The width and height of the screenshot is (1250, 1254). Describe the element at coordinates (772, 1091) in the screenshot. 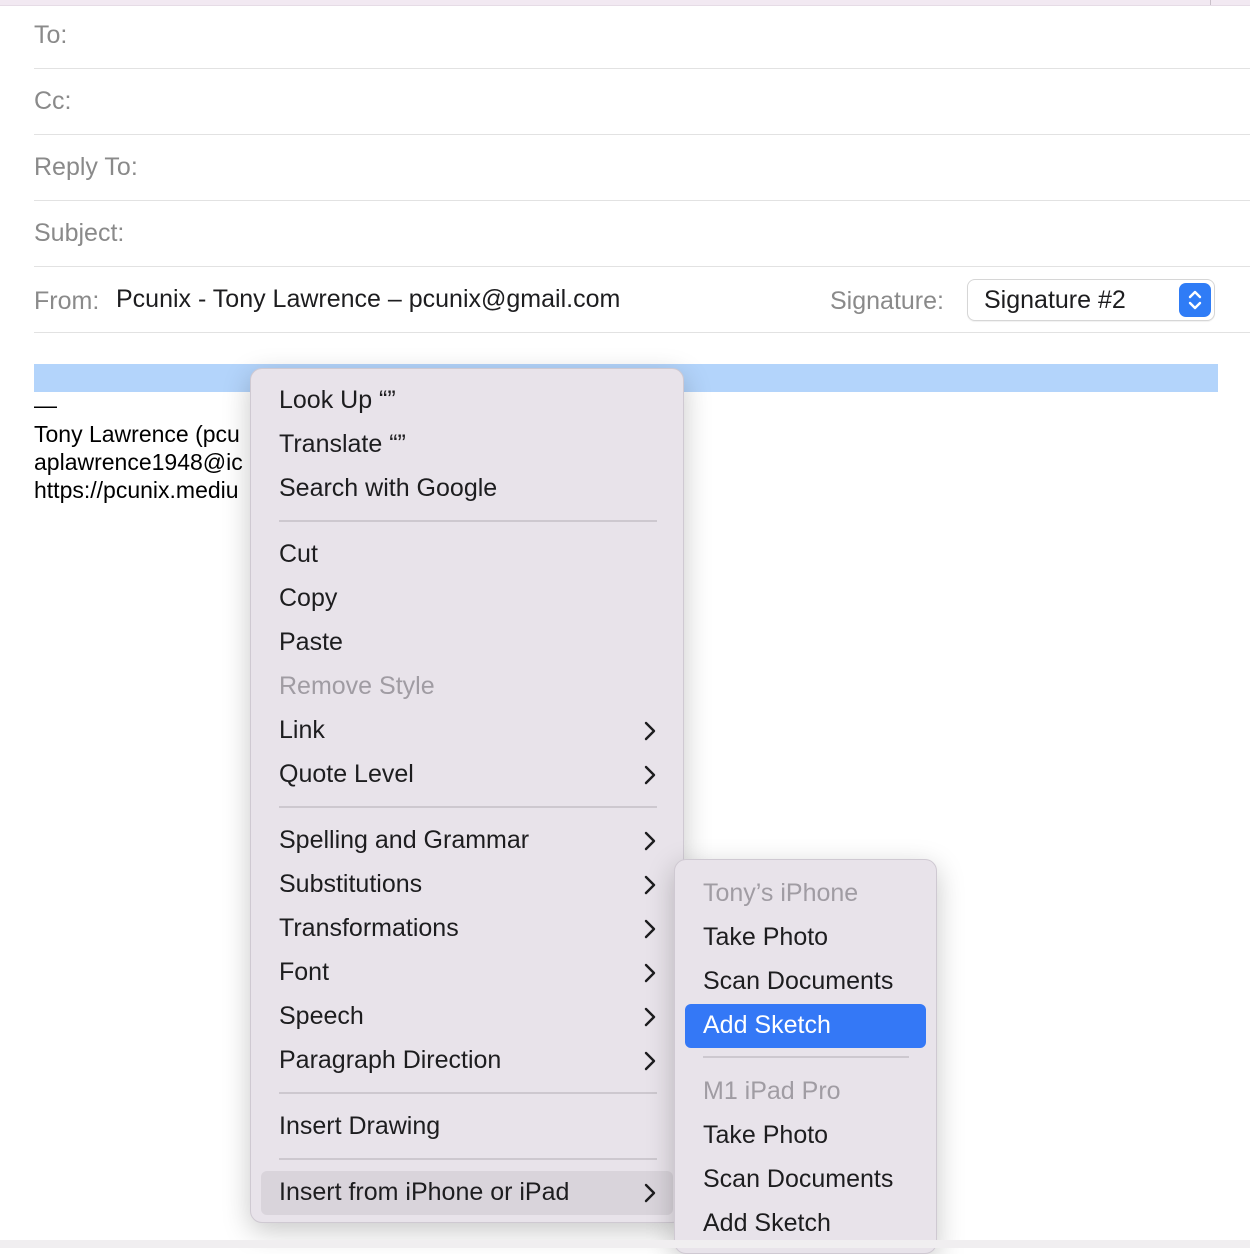

I see `section-header-label: M1 iPad Pro` at that location.